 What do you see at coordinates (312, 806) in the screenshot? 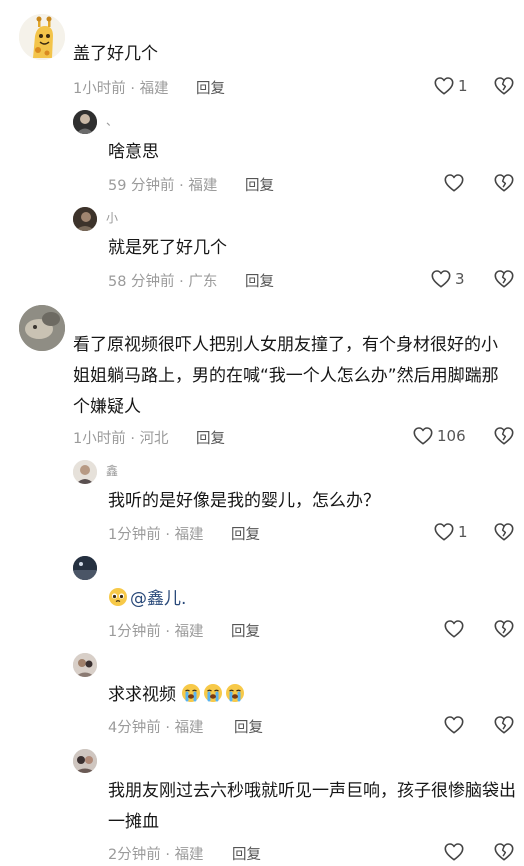
I see `reply-text: 我朋友刚过去六秒哦就听见一声巨响，孩子很惨脑袋出一摊血` at bounding box center [312, 806].